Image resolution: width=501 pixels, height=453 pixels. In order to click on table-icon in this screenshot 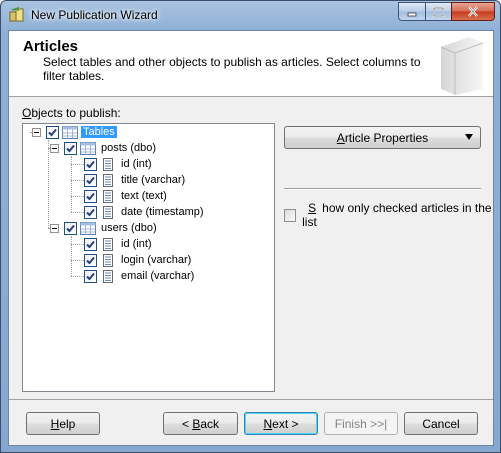, I will do `click(88, 148)`.